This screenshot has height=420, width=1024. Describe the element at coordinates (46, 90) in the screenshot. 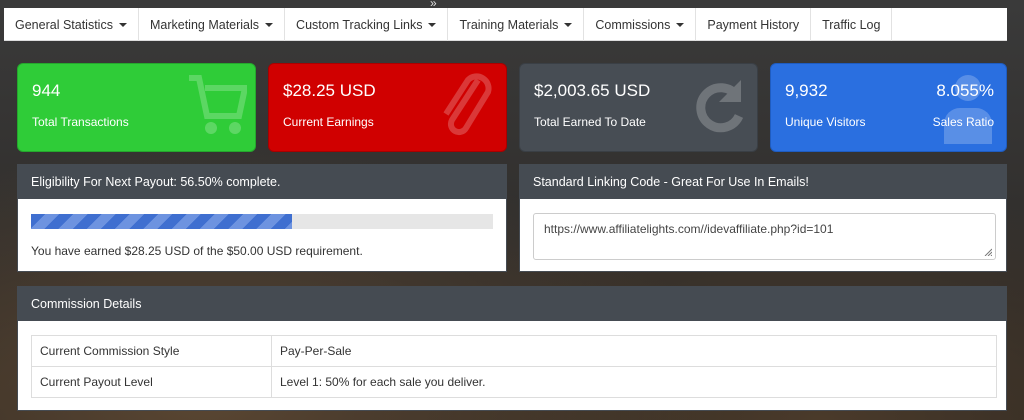

I see `tile-value: 944` at that location.